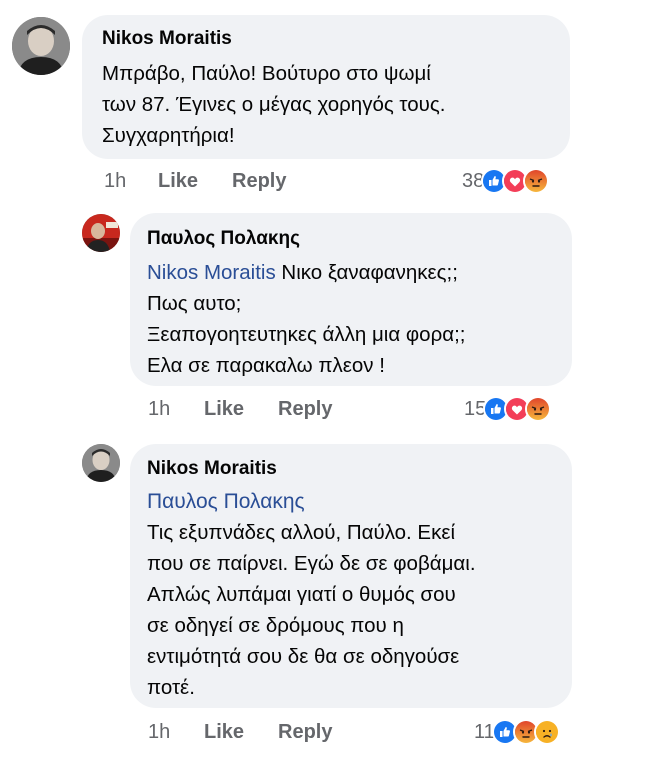 This screenshot has width=657, height=770. I want to click on reaction-summary: 38, so click(506, 181).